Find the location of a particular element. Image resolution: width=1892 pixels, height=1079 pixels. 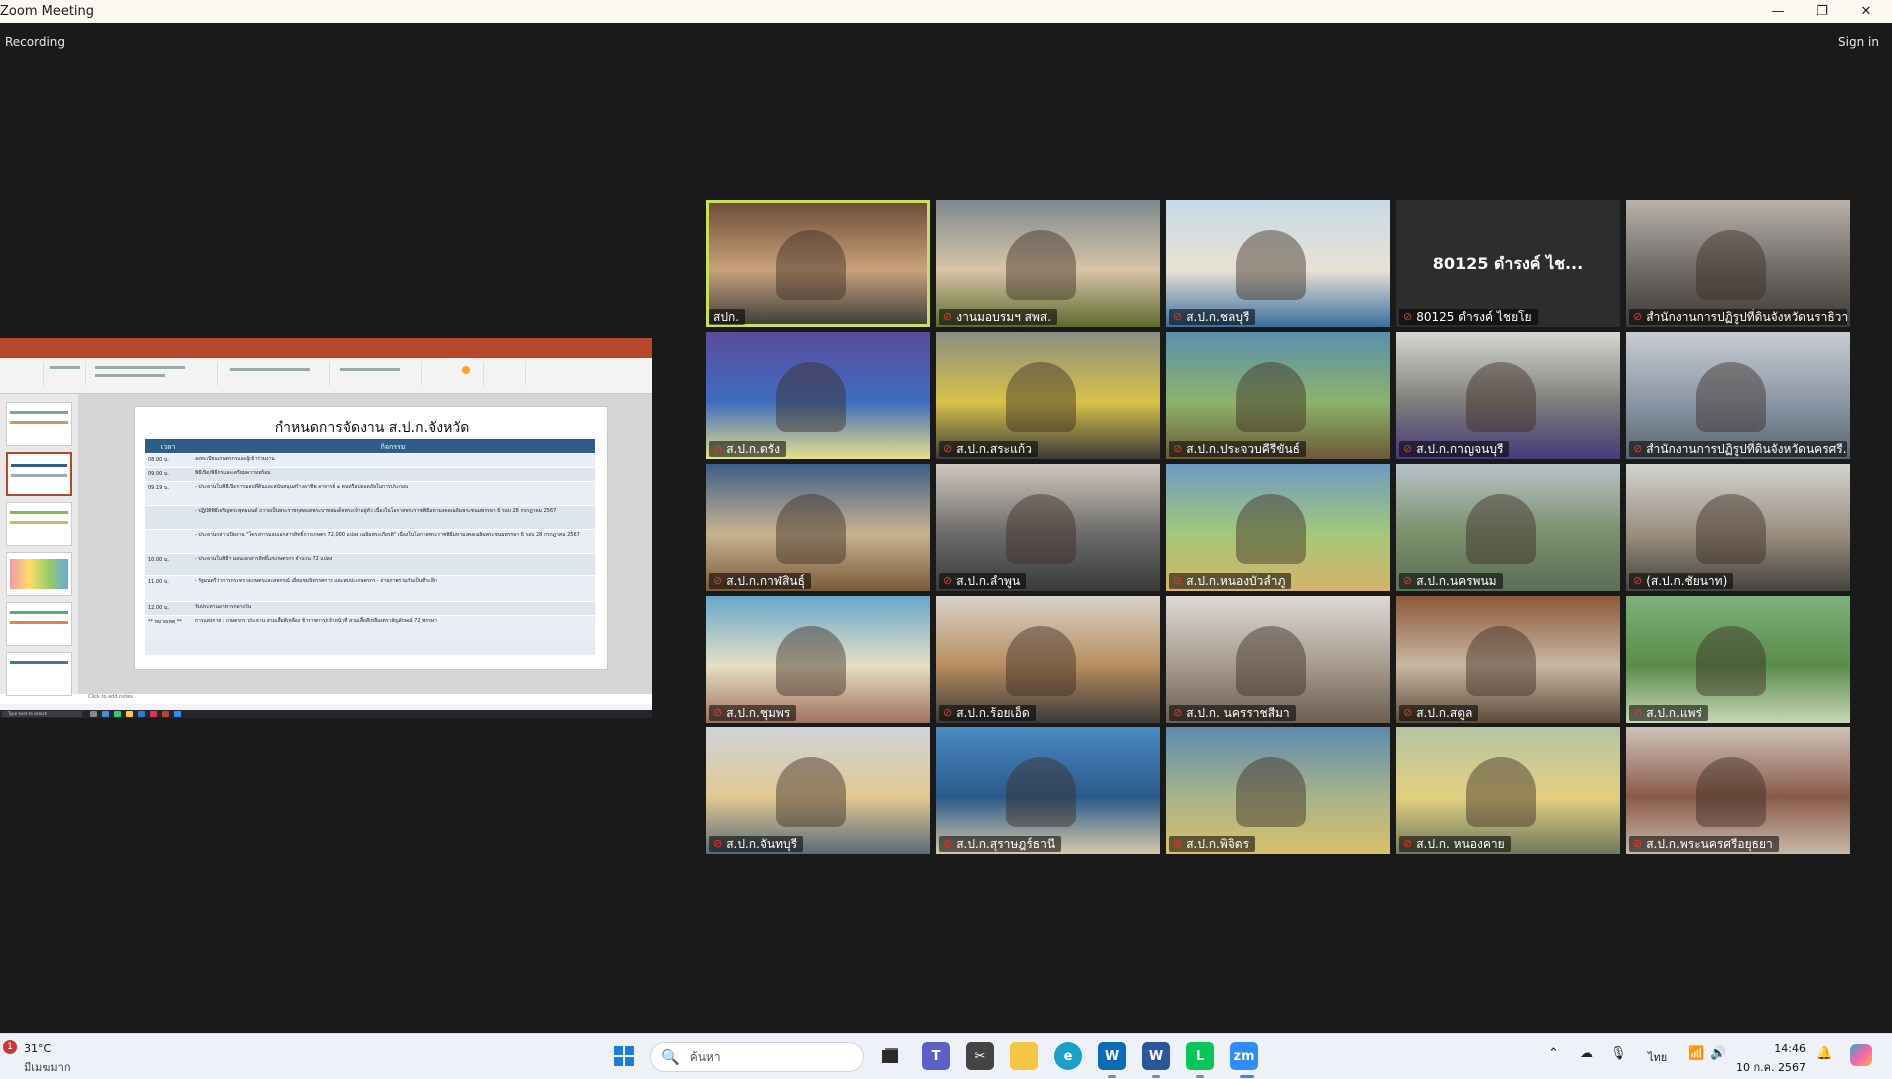

minimize-button: — is located at coordinates (1778, 11).